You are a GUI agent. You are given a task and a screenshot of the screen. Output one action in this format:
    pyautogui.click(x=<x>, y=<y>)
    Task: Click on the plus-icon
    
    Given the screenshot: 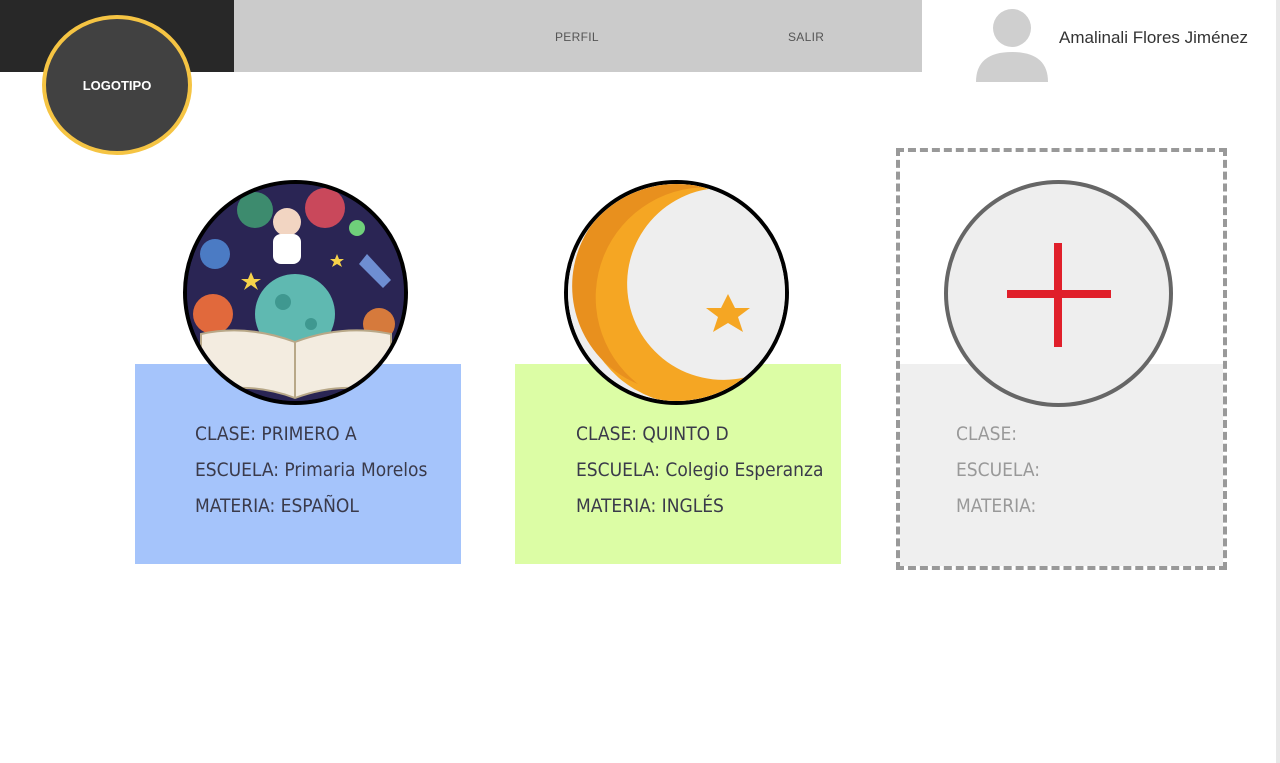 What is the action you would take?
    pyautogui.click(x=1059, y=295)
    